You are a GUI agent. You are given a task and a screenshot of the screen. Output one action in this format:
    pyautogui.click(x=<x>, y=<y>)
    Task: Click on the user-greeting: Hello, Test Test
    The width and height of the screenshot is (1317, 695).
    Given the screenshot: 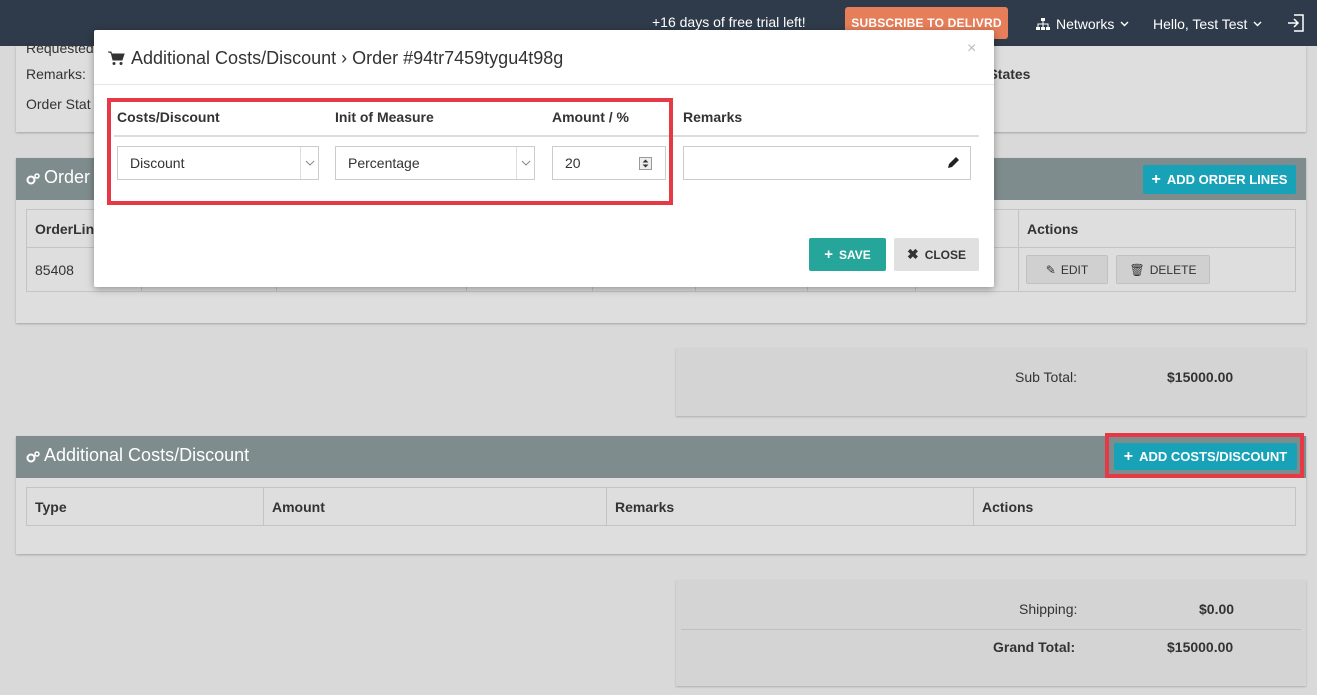 What is the action you would take?
    pyautogui.click(x=1200, y=24)
    